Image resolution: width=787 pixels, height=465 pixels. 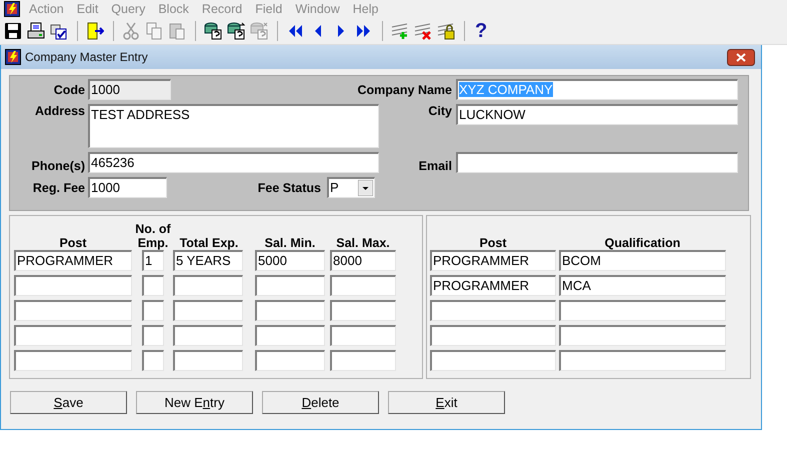 What do you see at coordinates (446, 402) in the screenshot?
I see `form-button: Exit` at bounding box center [446, 402].